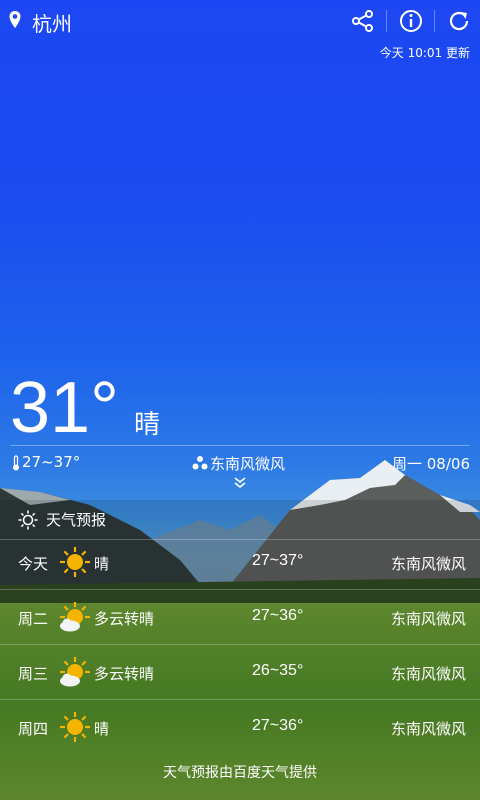  I want to click on forecast-day: 今天, so click(33, 564).